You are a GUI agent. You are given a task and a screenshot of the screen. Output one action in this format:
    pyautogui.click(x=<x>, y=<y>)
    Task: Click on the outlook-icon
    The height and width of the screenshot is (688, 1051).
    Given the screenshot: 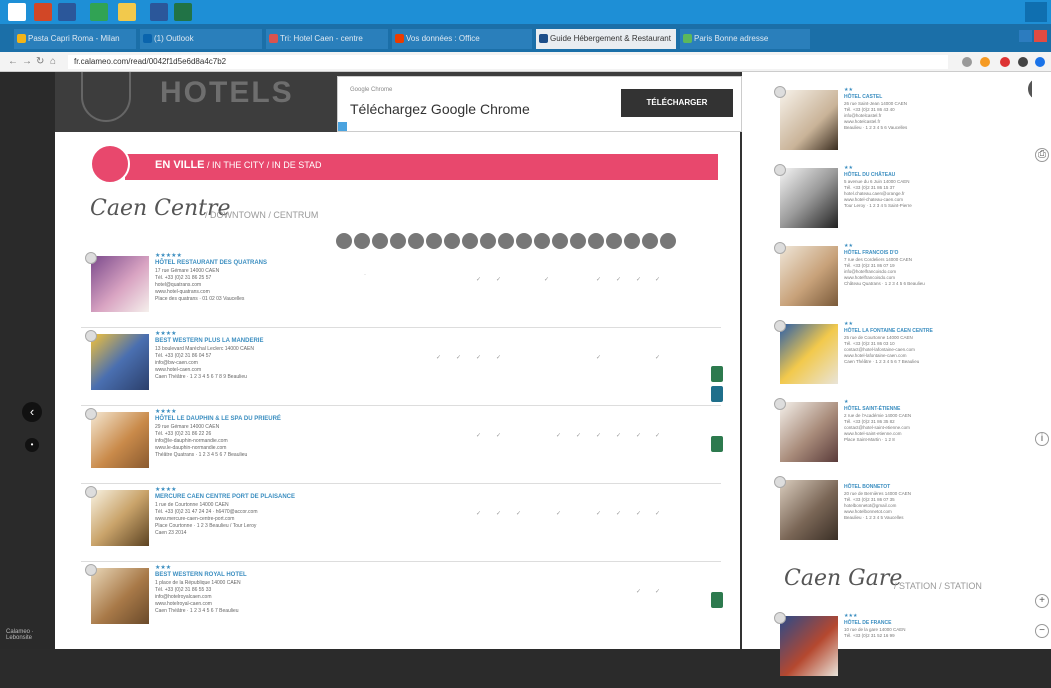 What is the action you would take?
    pyautogui.click(x=159, y=12)
    